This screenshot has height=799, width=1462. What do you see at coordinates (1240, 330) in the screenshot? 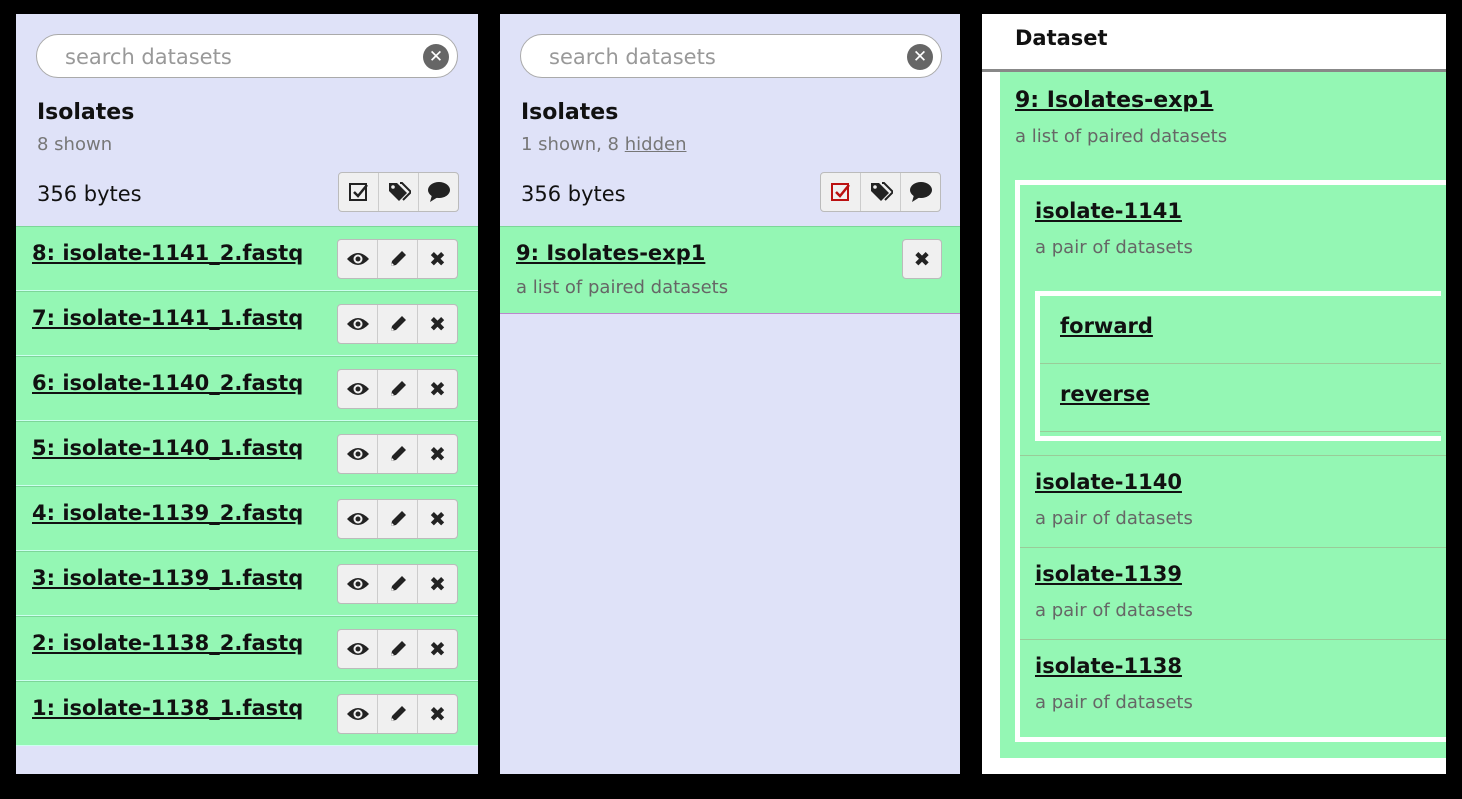
I see `pair-element: forward` at bounding box center [1240, 330].